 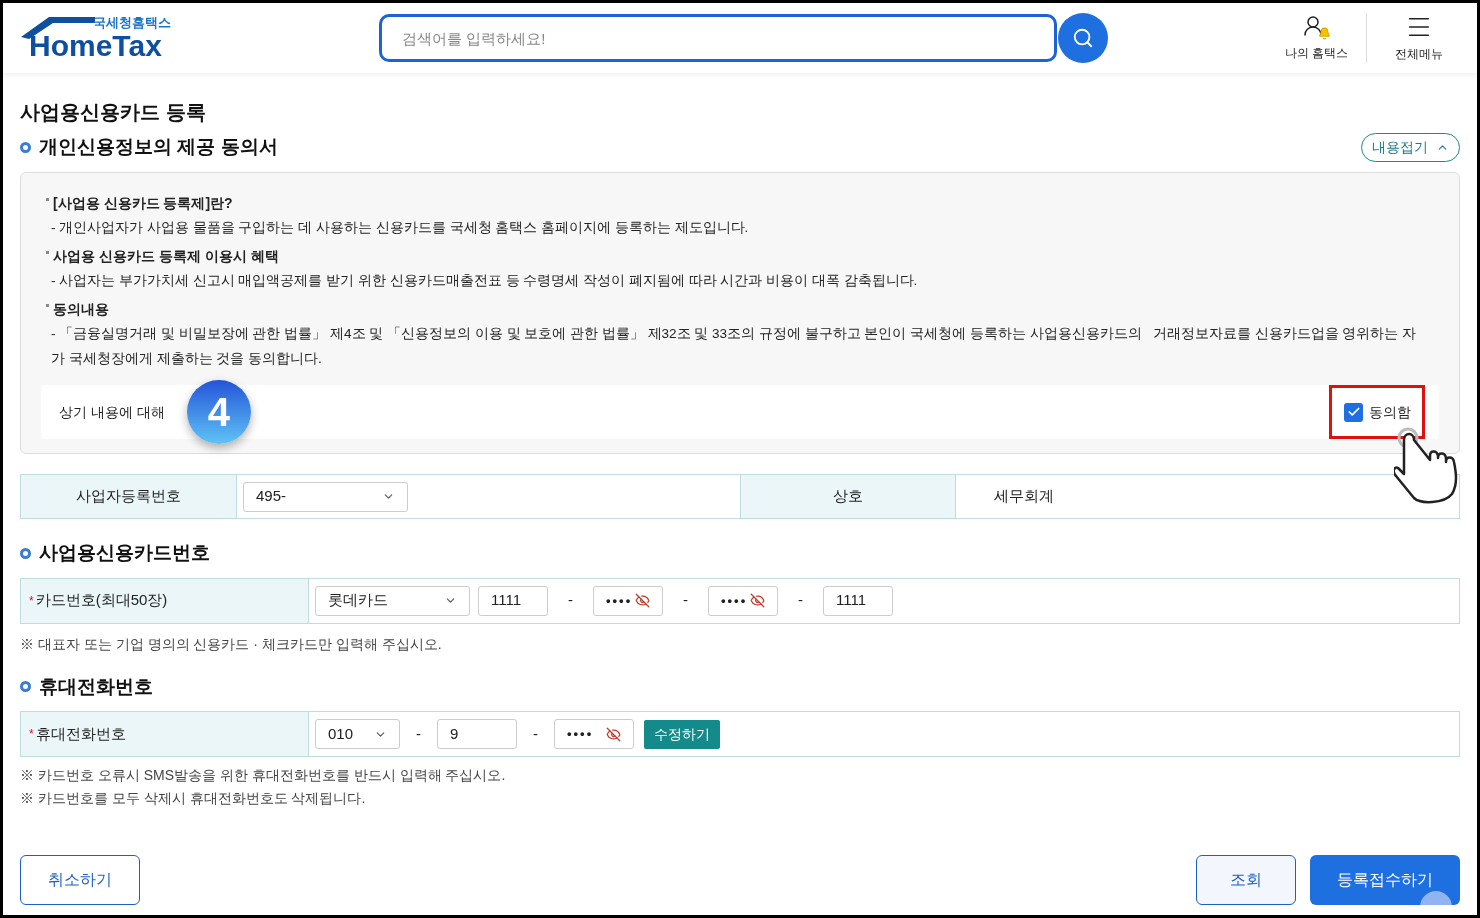 I want to click on section-heading: 휴대전화번호, so click(x=96, y=686).